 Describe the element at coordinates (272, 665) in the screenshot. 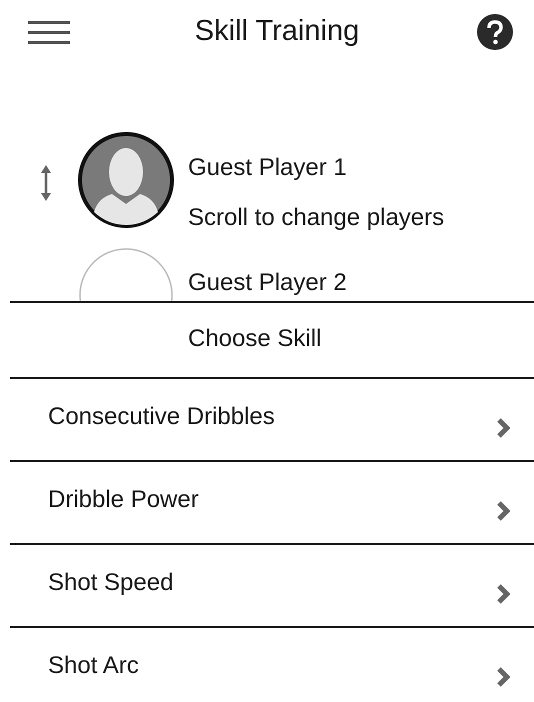

I see `skill-list-item: Shot Arc` at that location.